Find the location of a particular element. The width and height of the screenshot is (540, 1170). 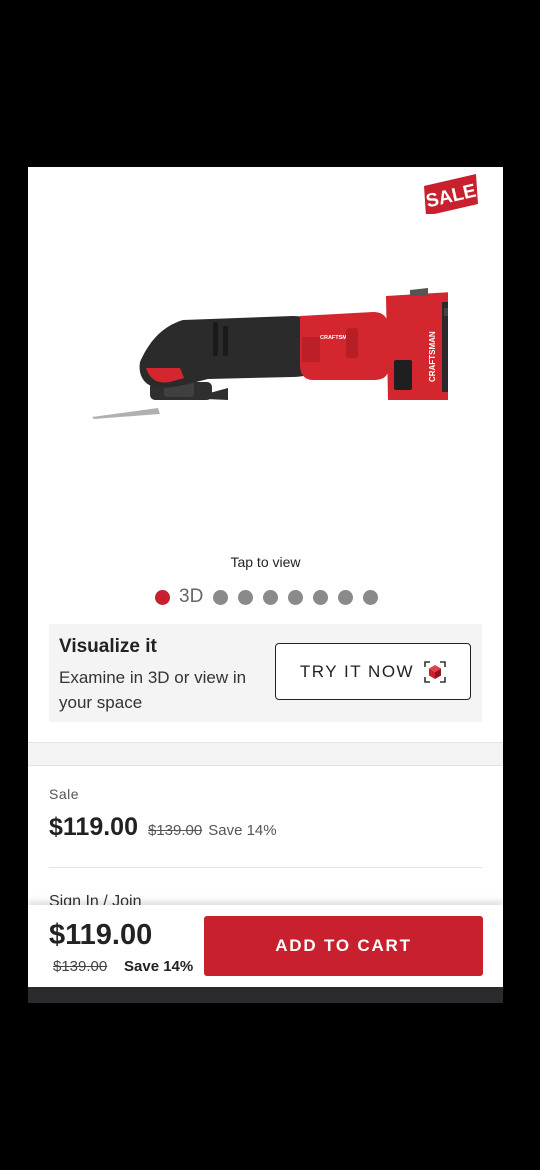

gallery-pagination: 3D is located at coordinates (271, 597).